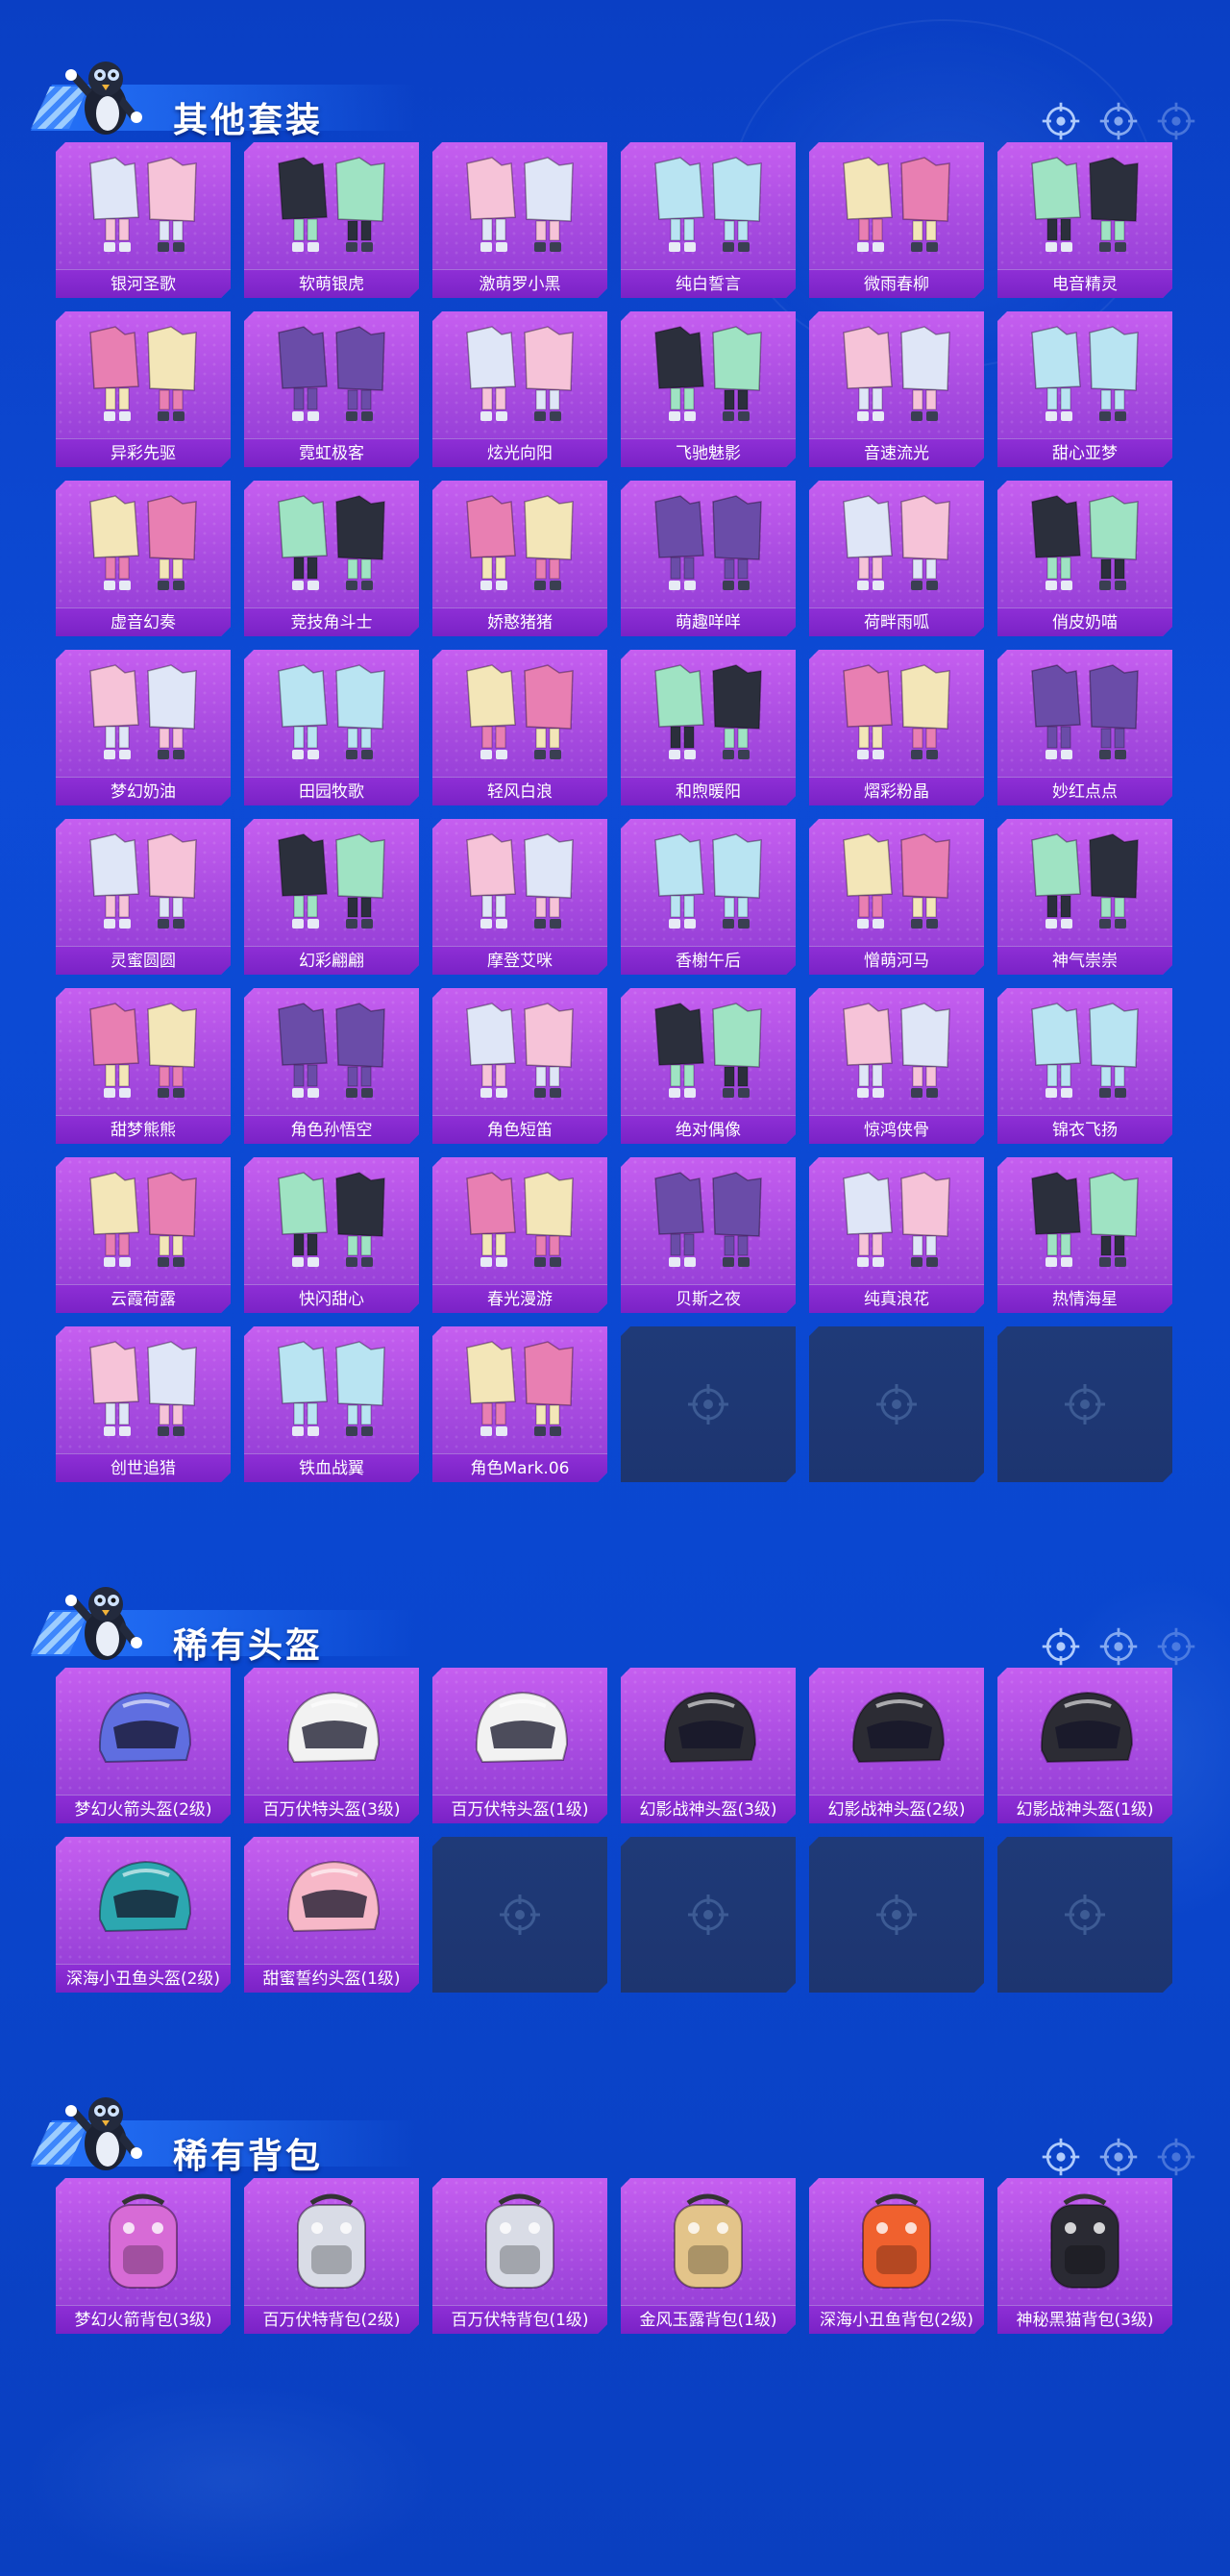 This screenshot has width=1230, height=2576. Describe the element at coordinates (331, 1745) in the screenshot. I see `item-card: 百万伏特头盔(3级)` at that location.